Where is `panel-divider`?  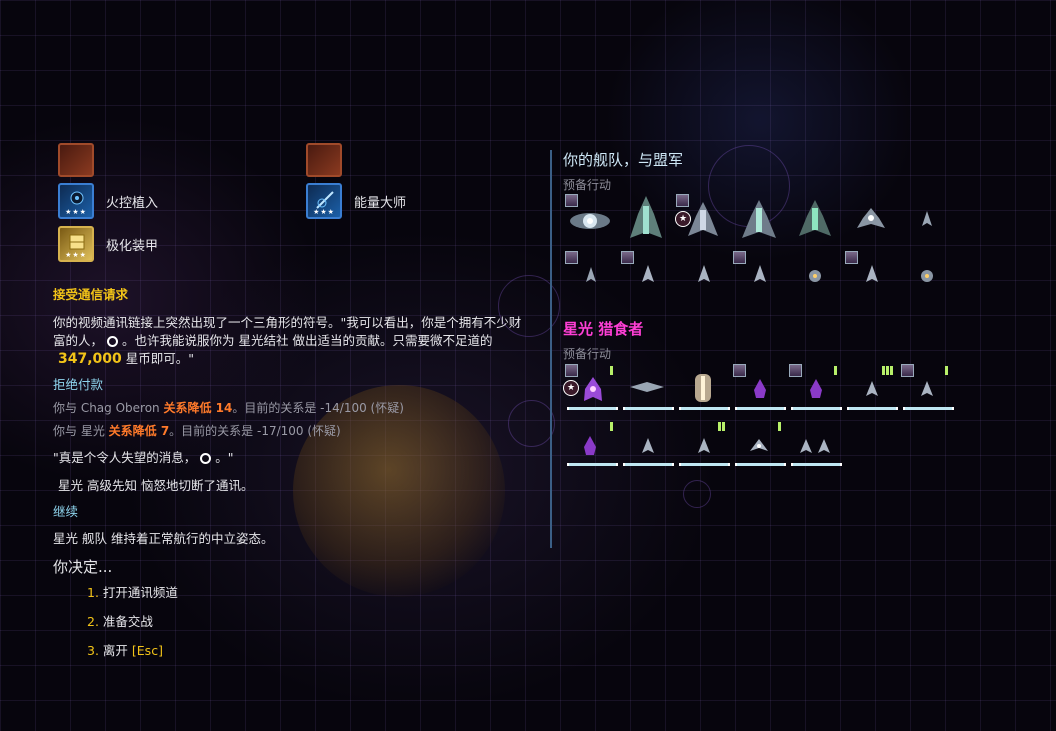 panel-divider is located at coordinates (551, 349).